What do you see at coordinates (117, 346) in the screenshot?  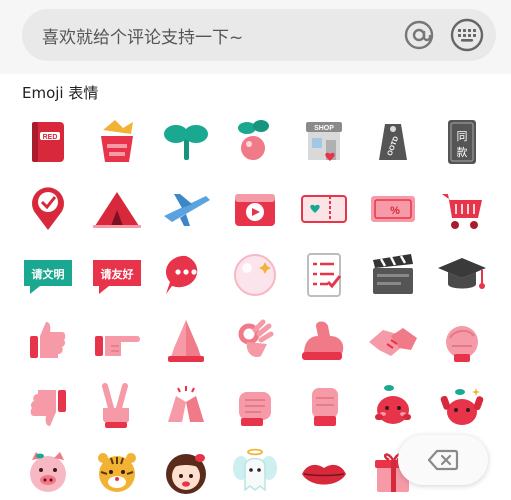 I see `pointing-hand-icon` at bounding box center [117, 346].